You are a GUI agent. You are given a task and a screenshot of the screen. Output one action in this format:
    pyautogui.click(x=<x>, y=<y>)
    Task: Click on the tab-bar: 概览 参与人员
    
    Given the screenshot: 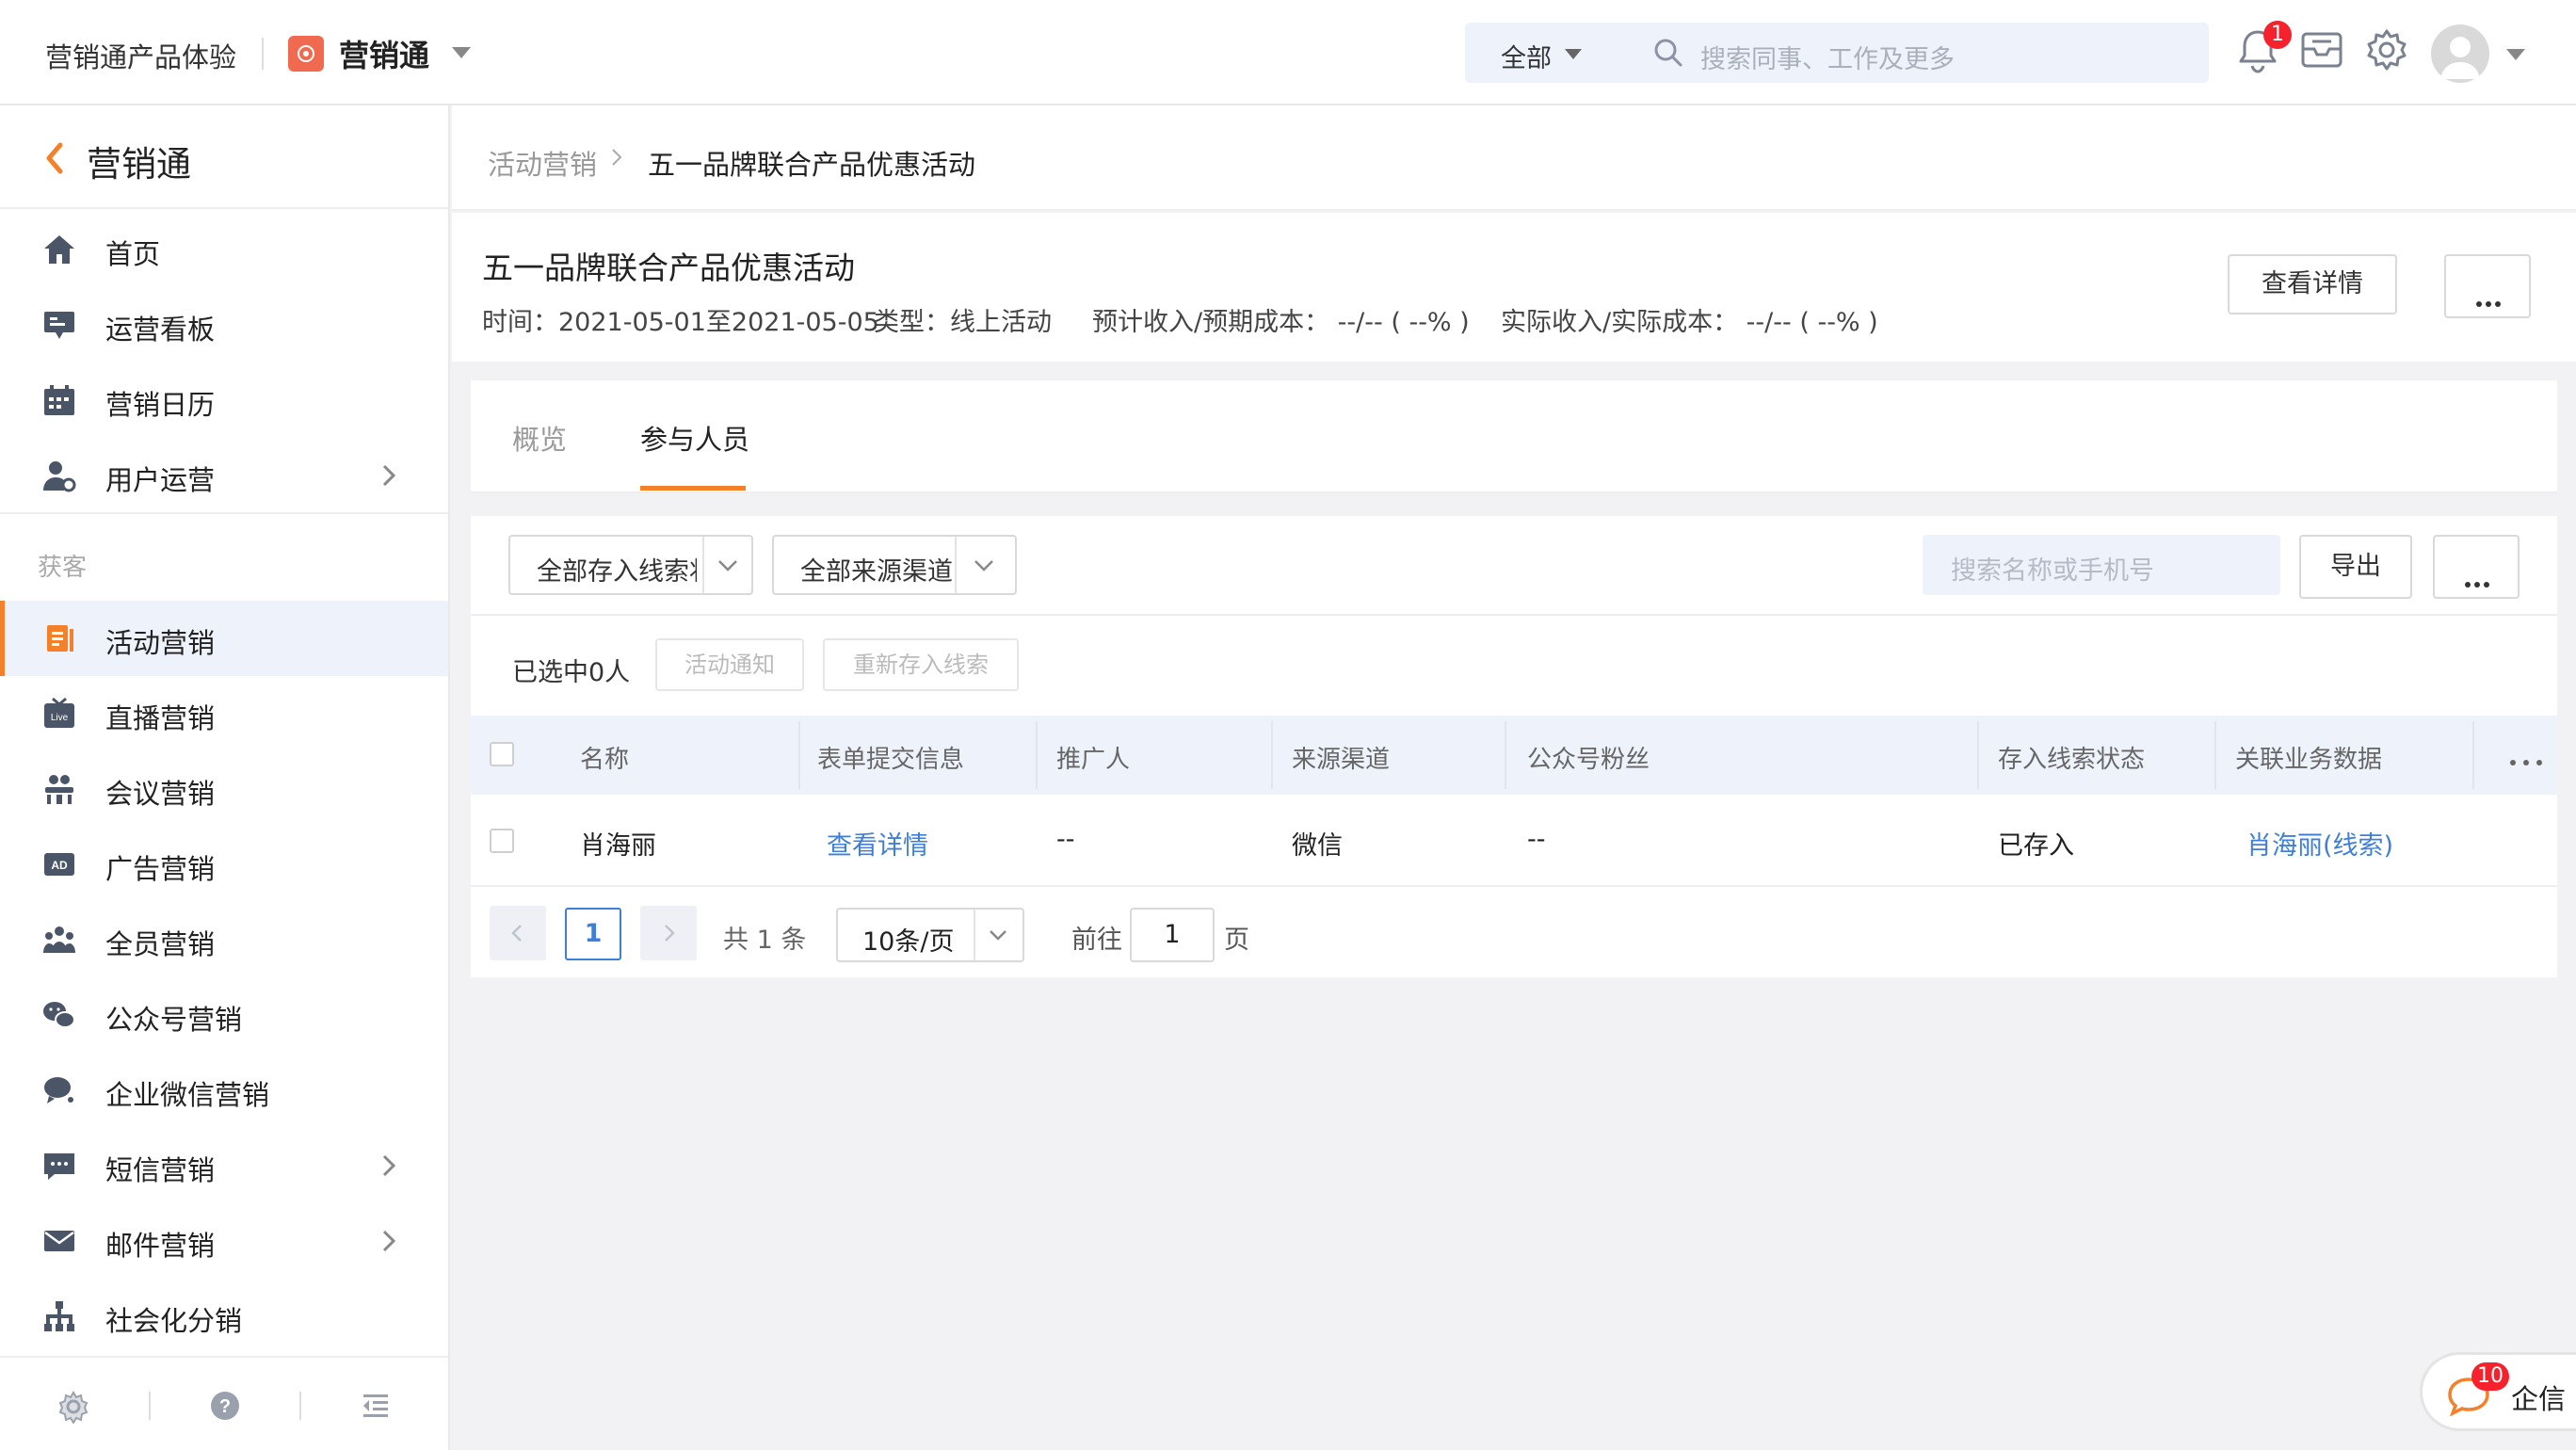 What is the action you would take?
    pyautogui.click(x=1514, y=436)
    